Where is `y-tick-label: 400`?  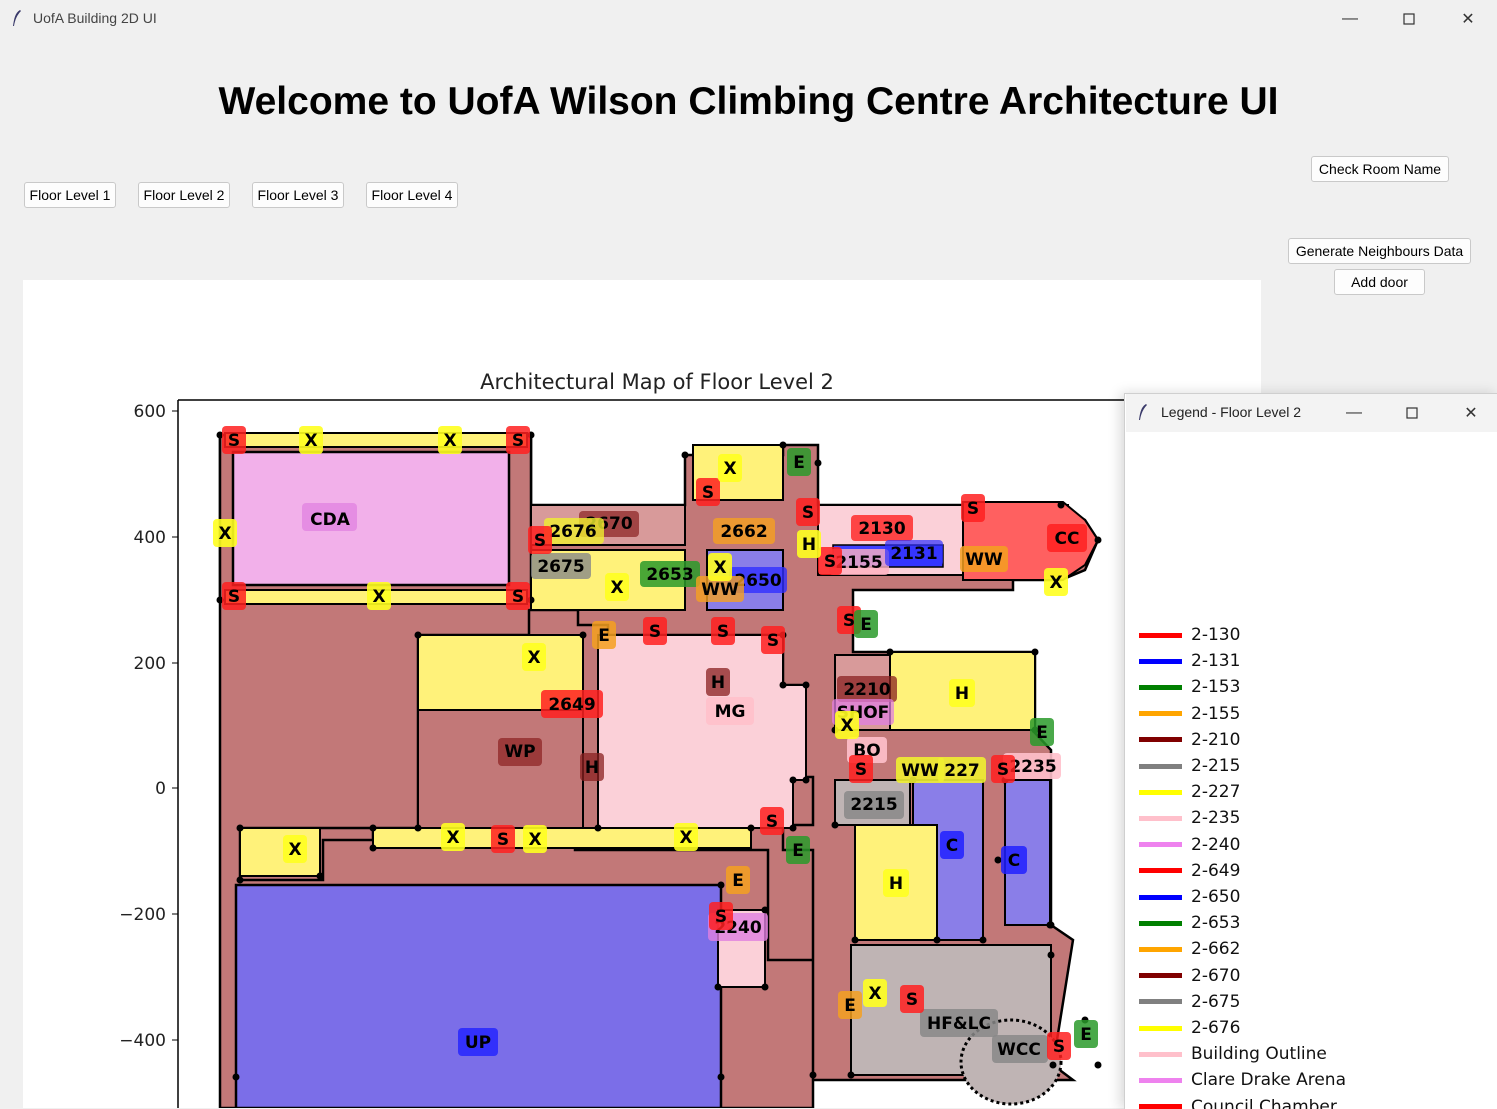 y-tick-label: 400 is located at coordinates (150, 538).